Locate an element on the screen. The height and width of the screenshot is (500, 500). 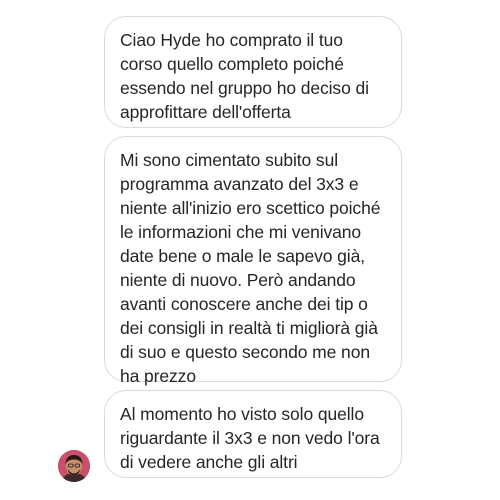
user-avatar-icon is located at coordinates (74, 466).